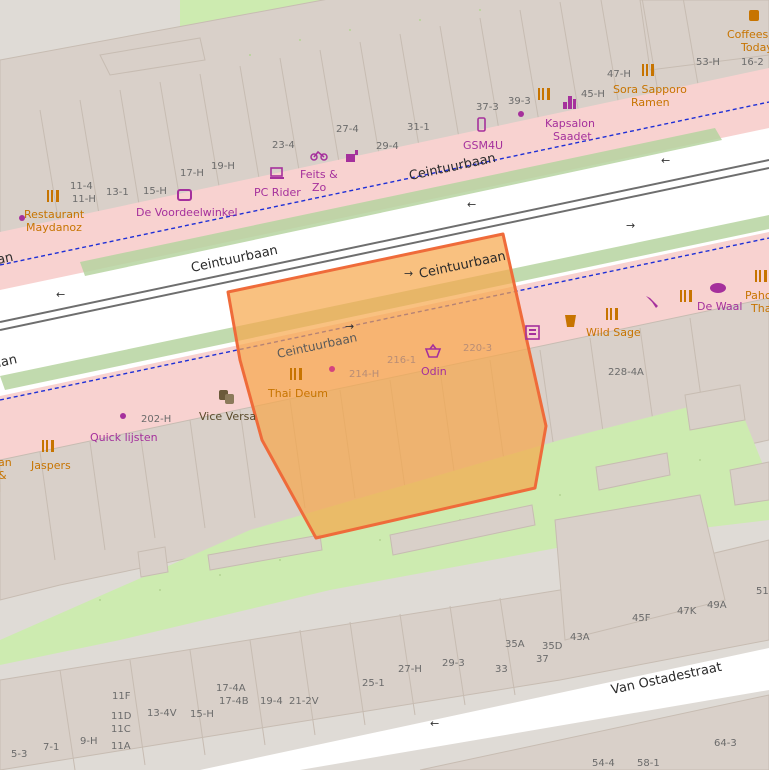 The image size is (769, 770). I want to click on house-number: 19-H, so click(223, 166).